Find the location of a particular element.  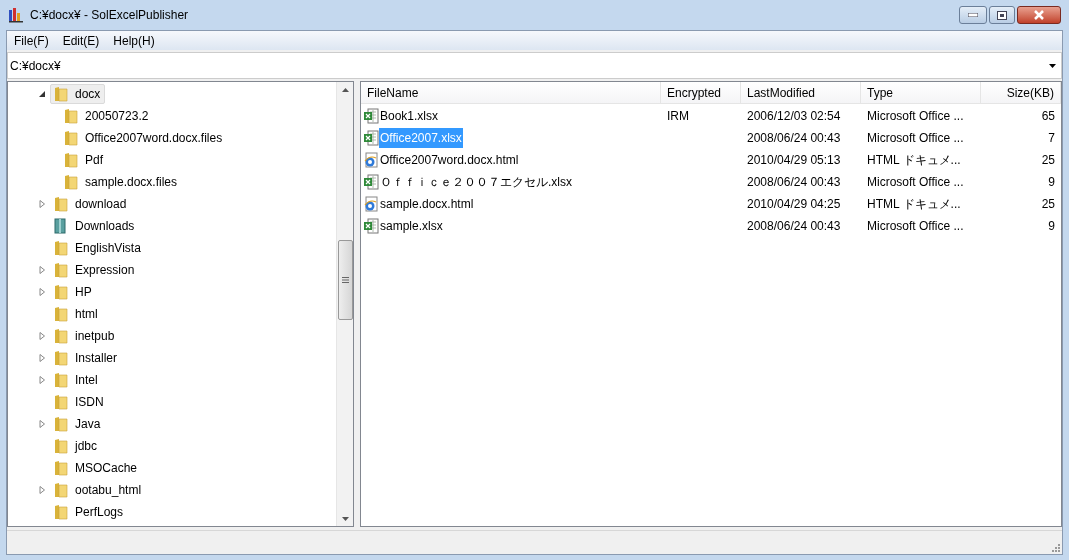

scrollbar is located at coordinates (344, 304).